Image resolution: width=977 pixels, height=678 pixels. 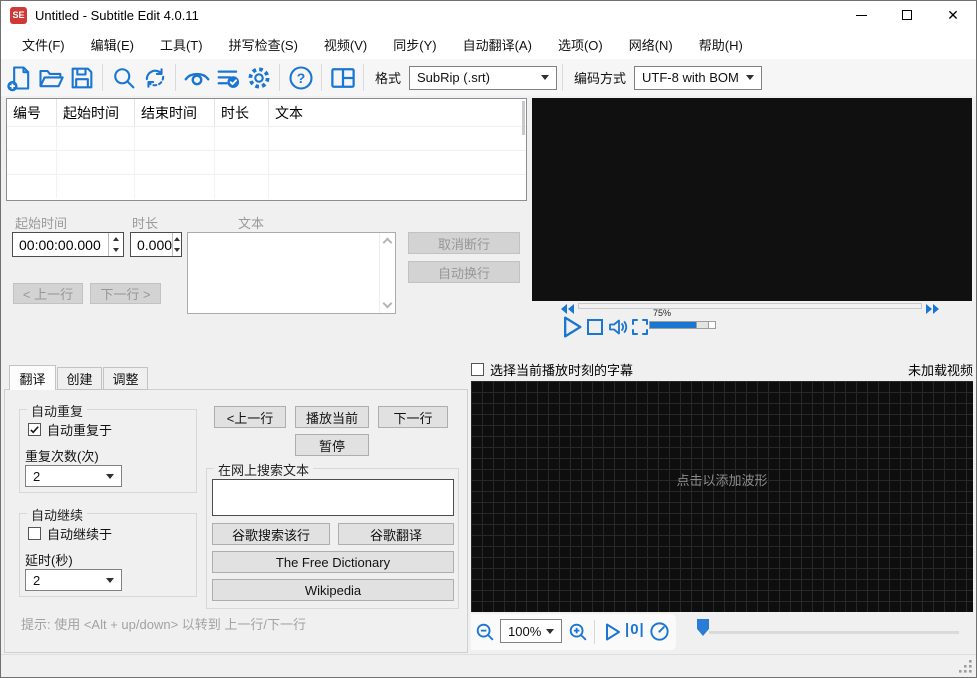 What do you see at coordinates (96, 112) in the screenshot?
I see `column-start-time: 起始时间` at bounding box center [96, 112].